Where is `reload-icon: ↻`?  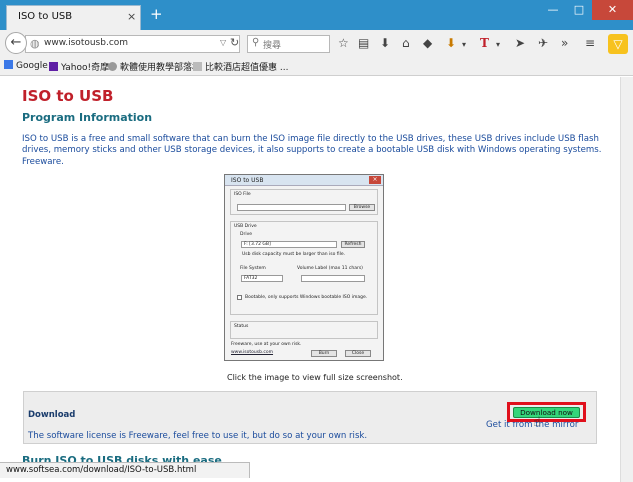
reload-icon: ↻ is located at coordinates (234, 42).